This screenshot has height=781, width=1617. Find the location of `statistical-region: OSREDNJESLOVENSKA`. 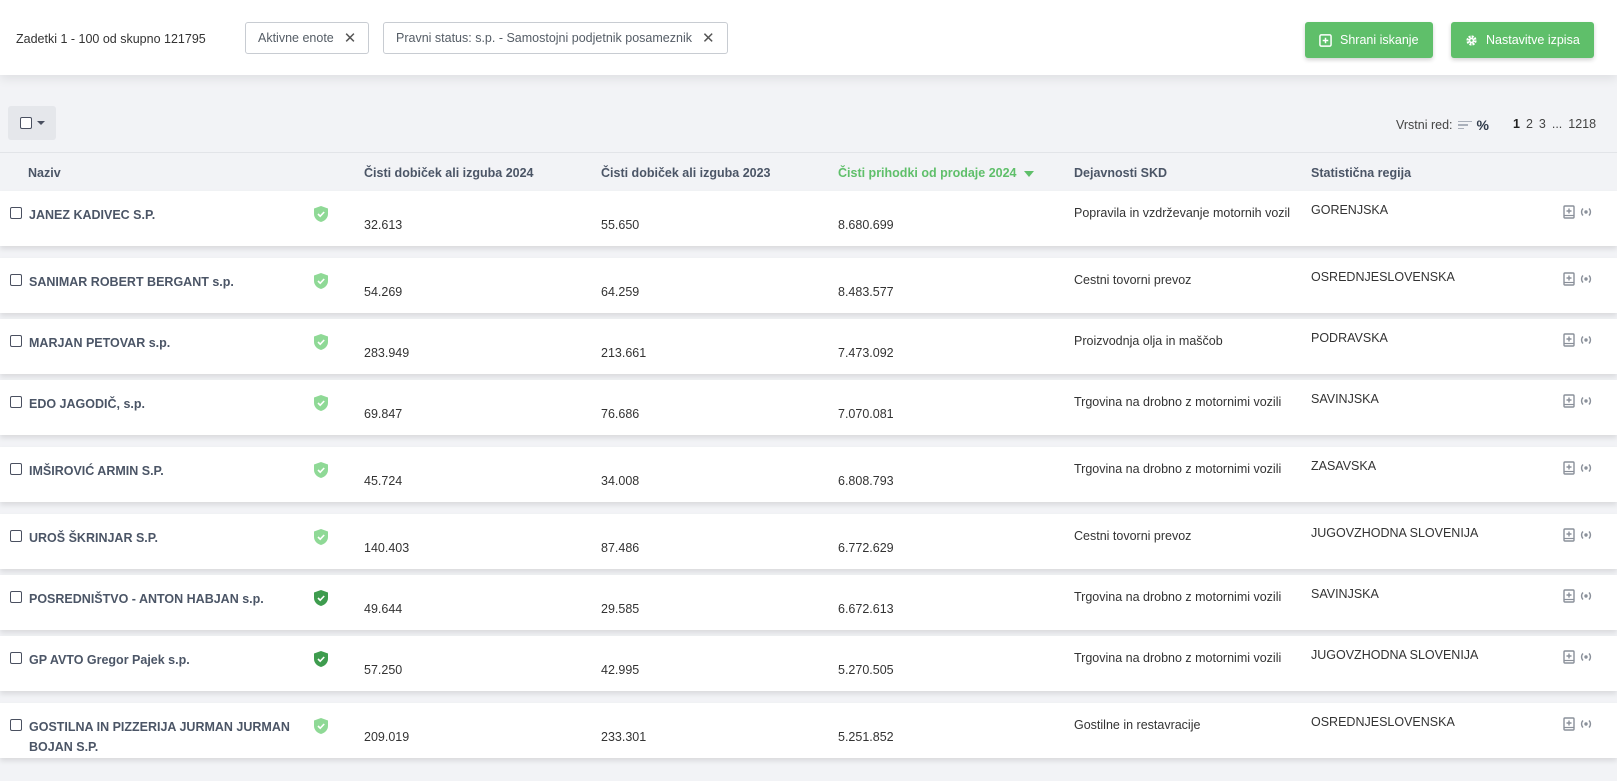

statistical-region: OSREDNJESLOVENSKA is located at coordinates (1383, 277).